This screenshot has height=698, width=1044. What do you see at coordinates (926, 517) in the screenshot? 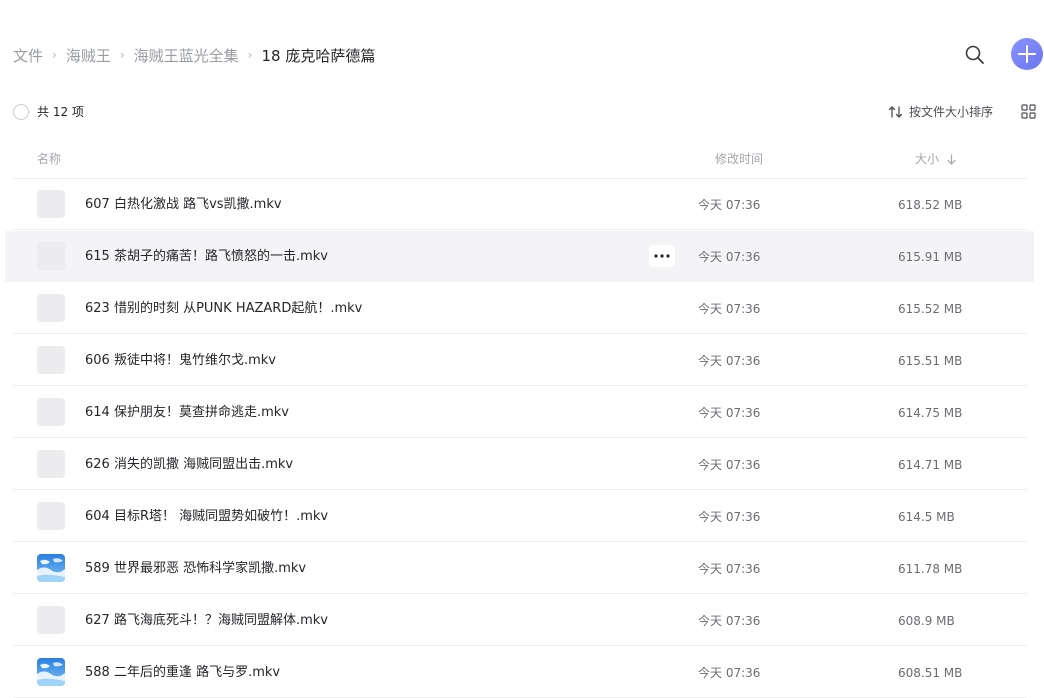
I see `file-size: 614.5 MB` at bounding box center [926, 517].